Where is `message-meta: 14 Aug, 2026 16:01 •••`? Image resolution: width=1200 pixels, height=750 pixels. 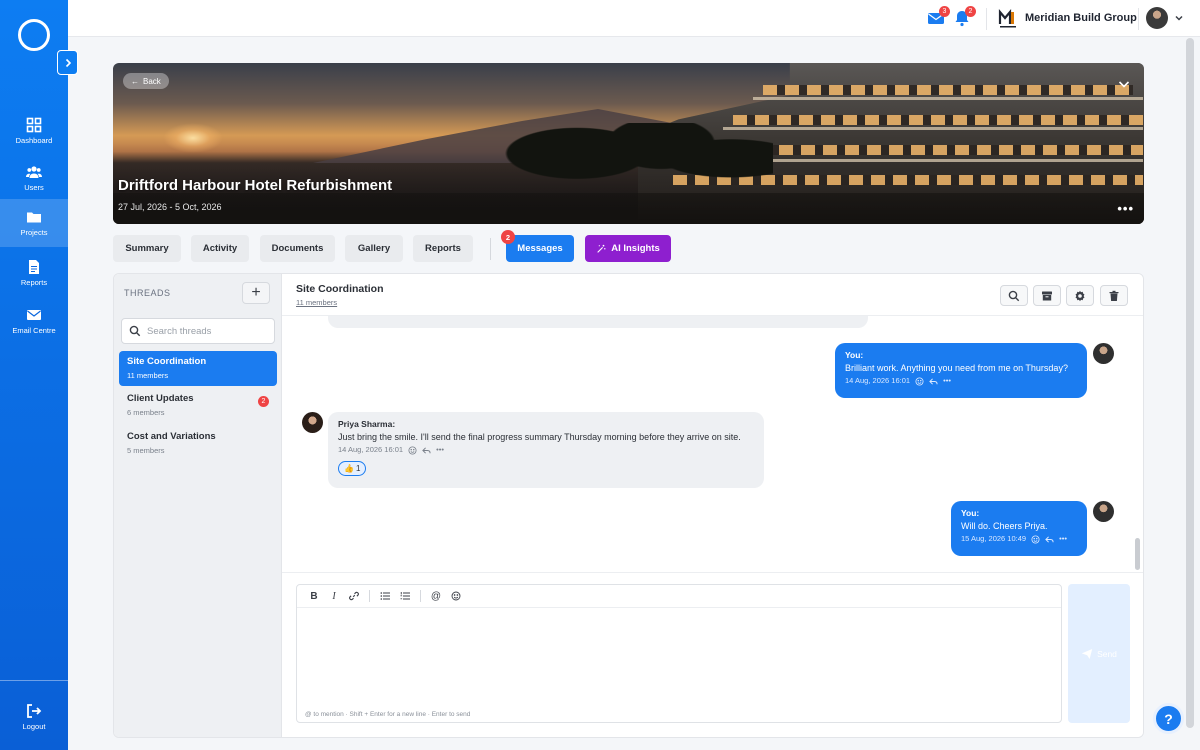 message-meta: 14 Aug, 2026 16:01 ••• is located at coordinates (961, 381).